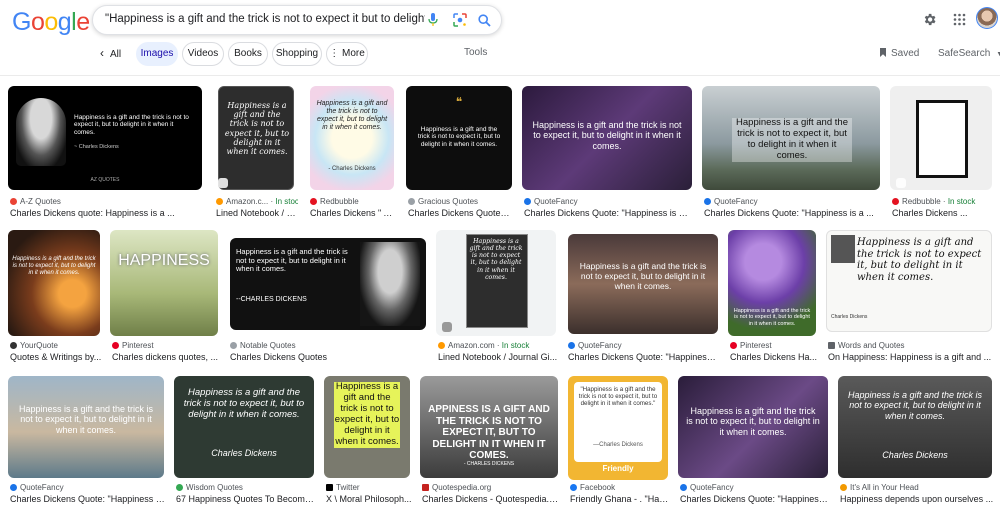 The image size is (1000, 513). What do you see at coordinates (987, 18) in the screenshot?
I see `account-avatar` at bounding box center [987, 18].